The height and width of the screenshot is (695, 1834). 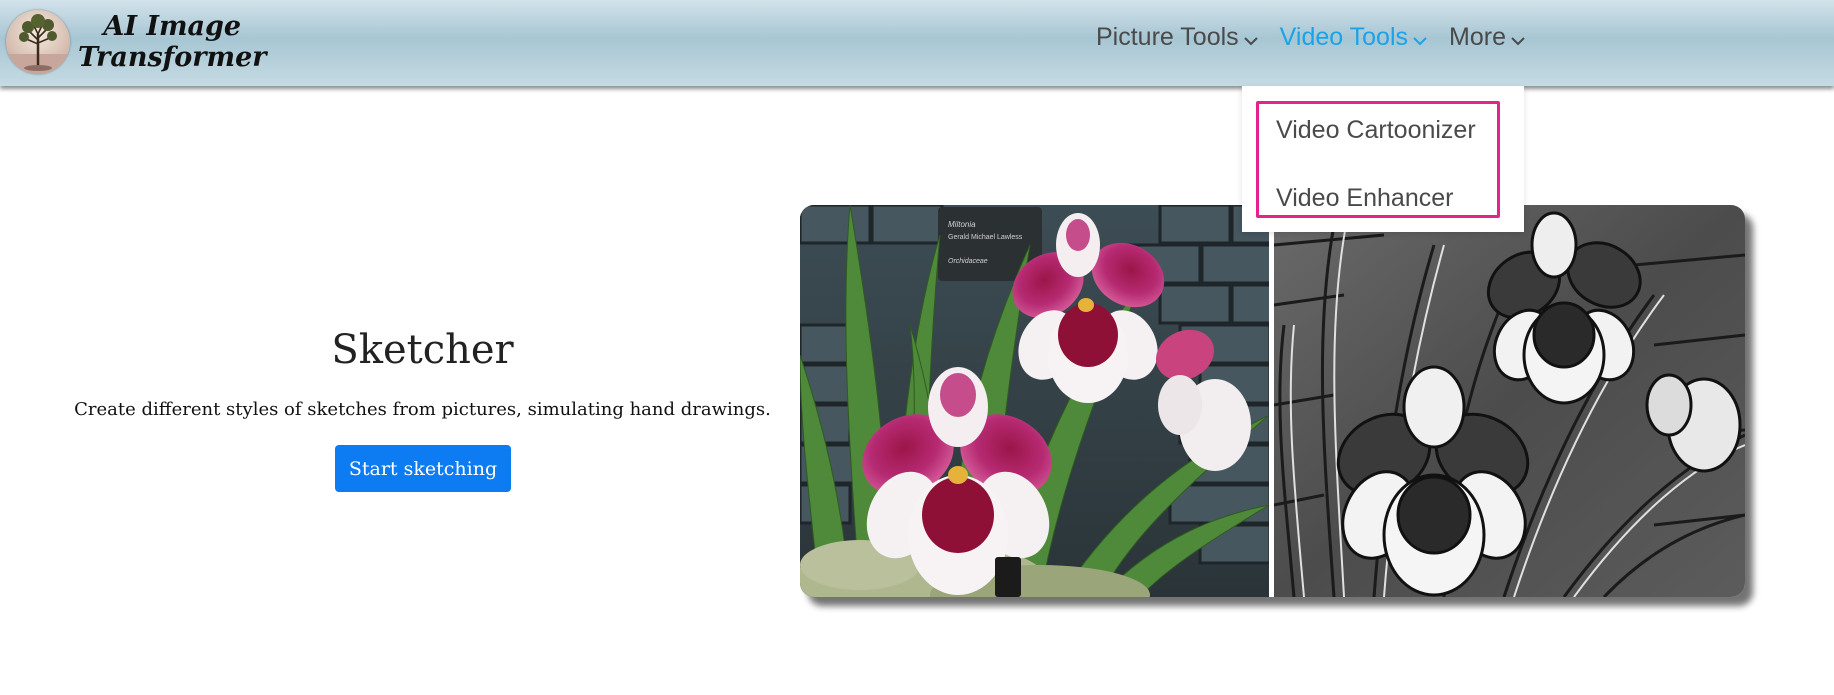 I want to click on main-nav: Picture Tools Video Tools More, so click(x=1321, y=37).